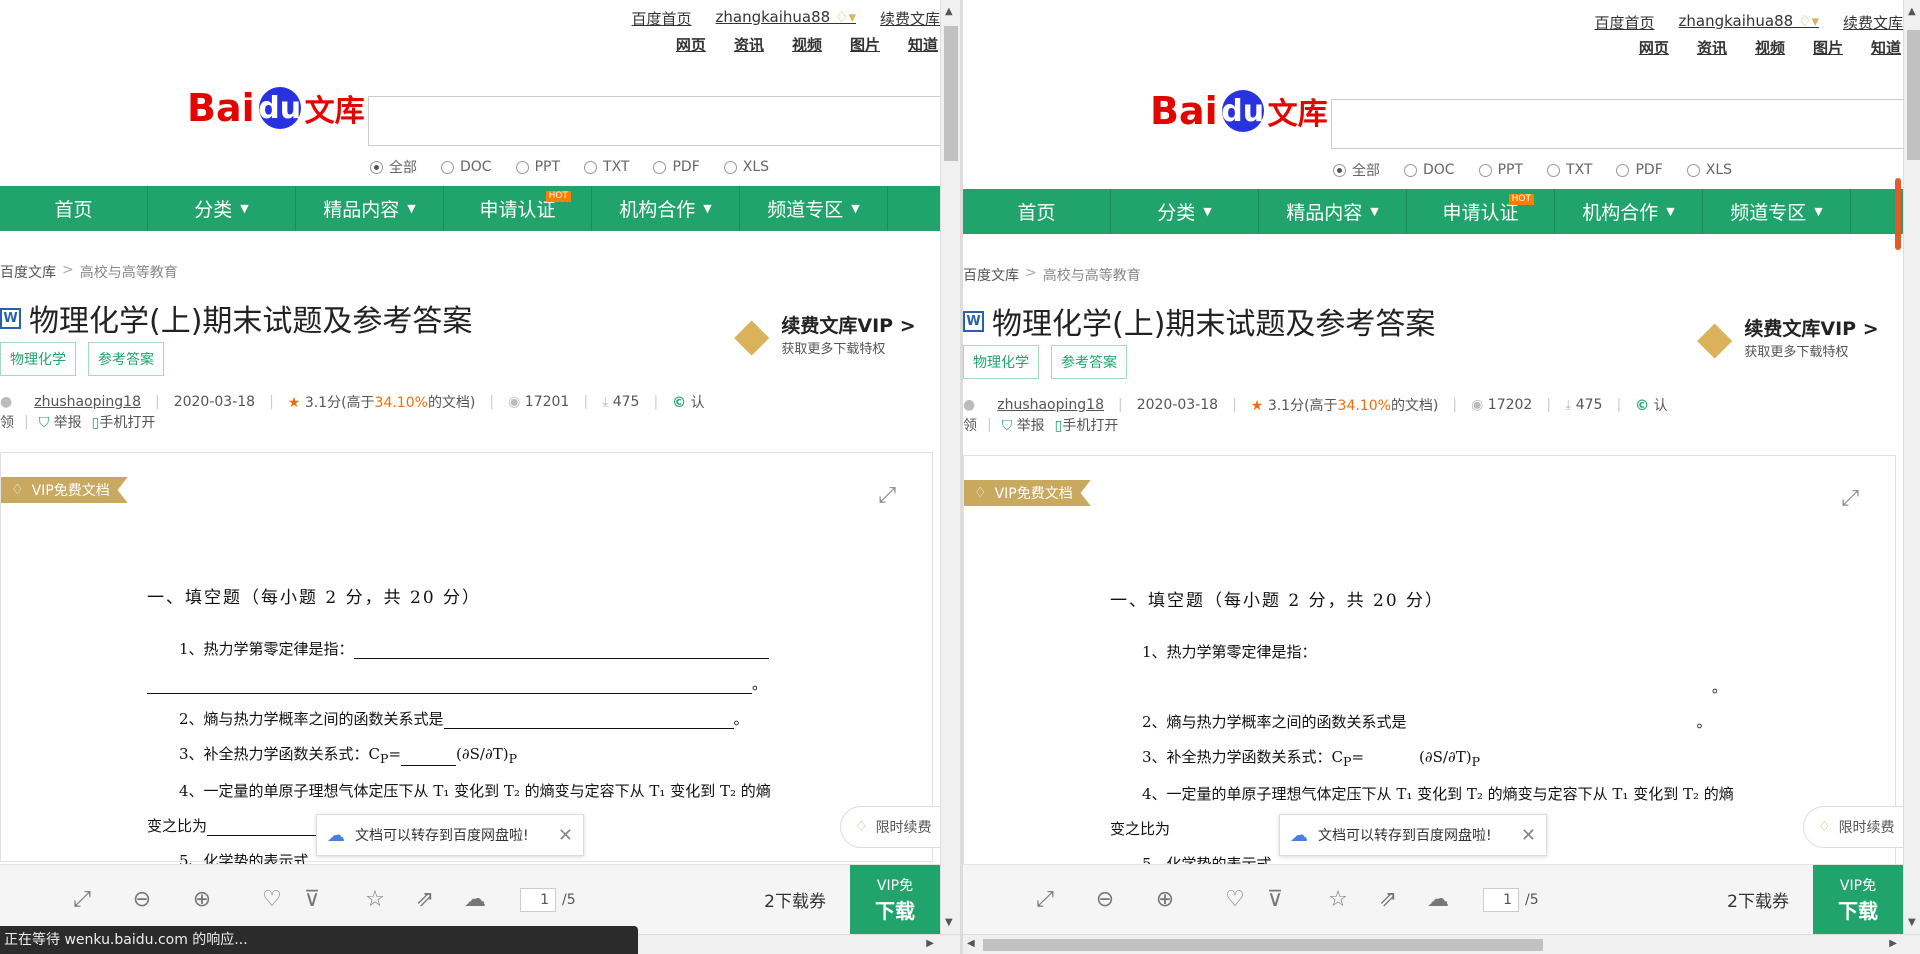 The width and height of the screenshot is (1920, 954). Describe the element at coordinates (7, 422) in the screenshot. I see `claim-text-2: 领` at that location.